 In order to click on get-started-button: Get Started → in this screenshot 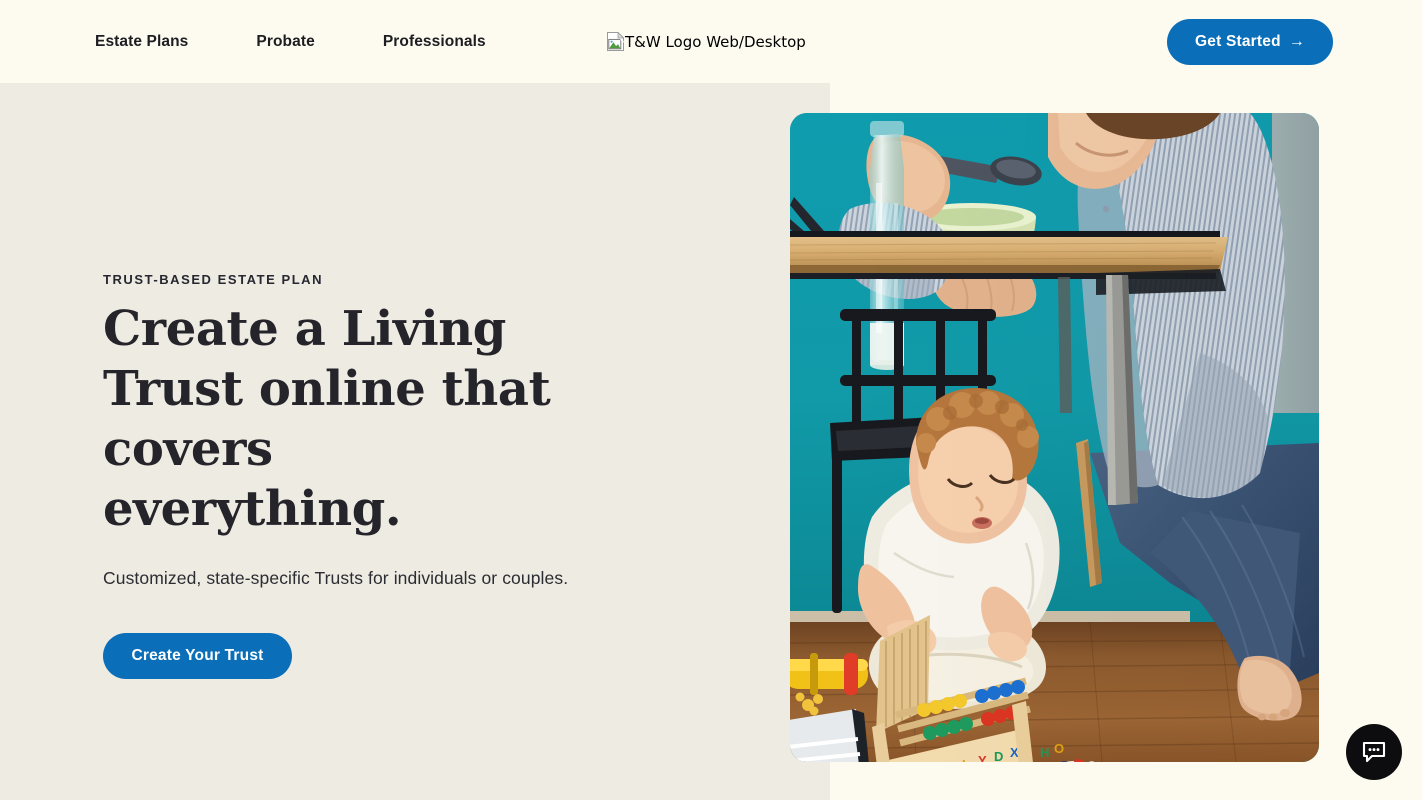, I will do `click(1250, 42)`.